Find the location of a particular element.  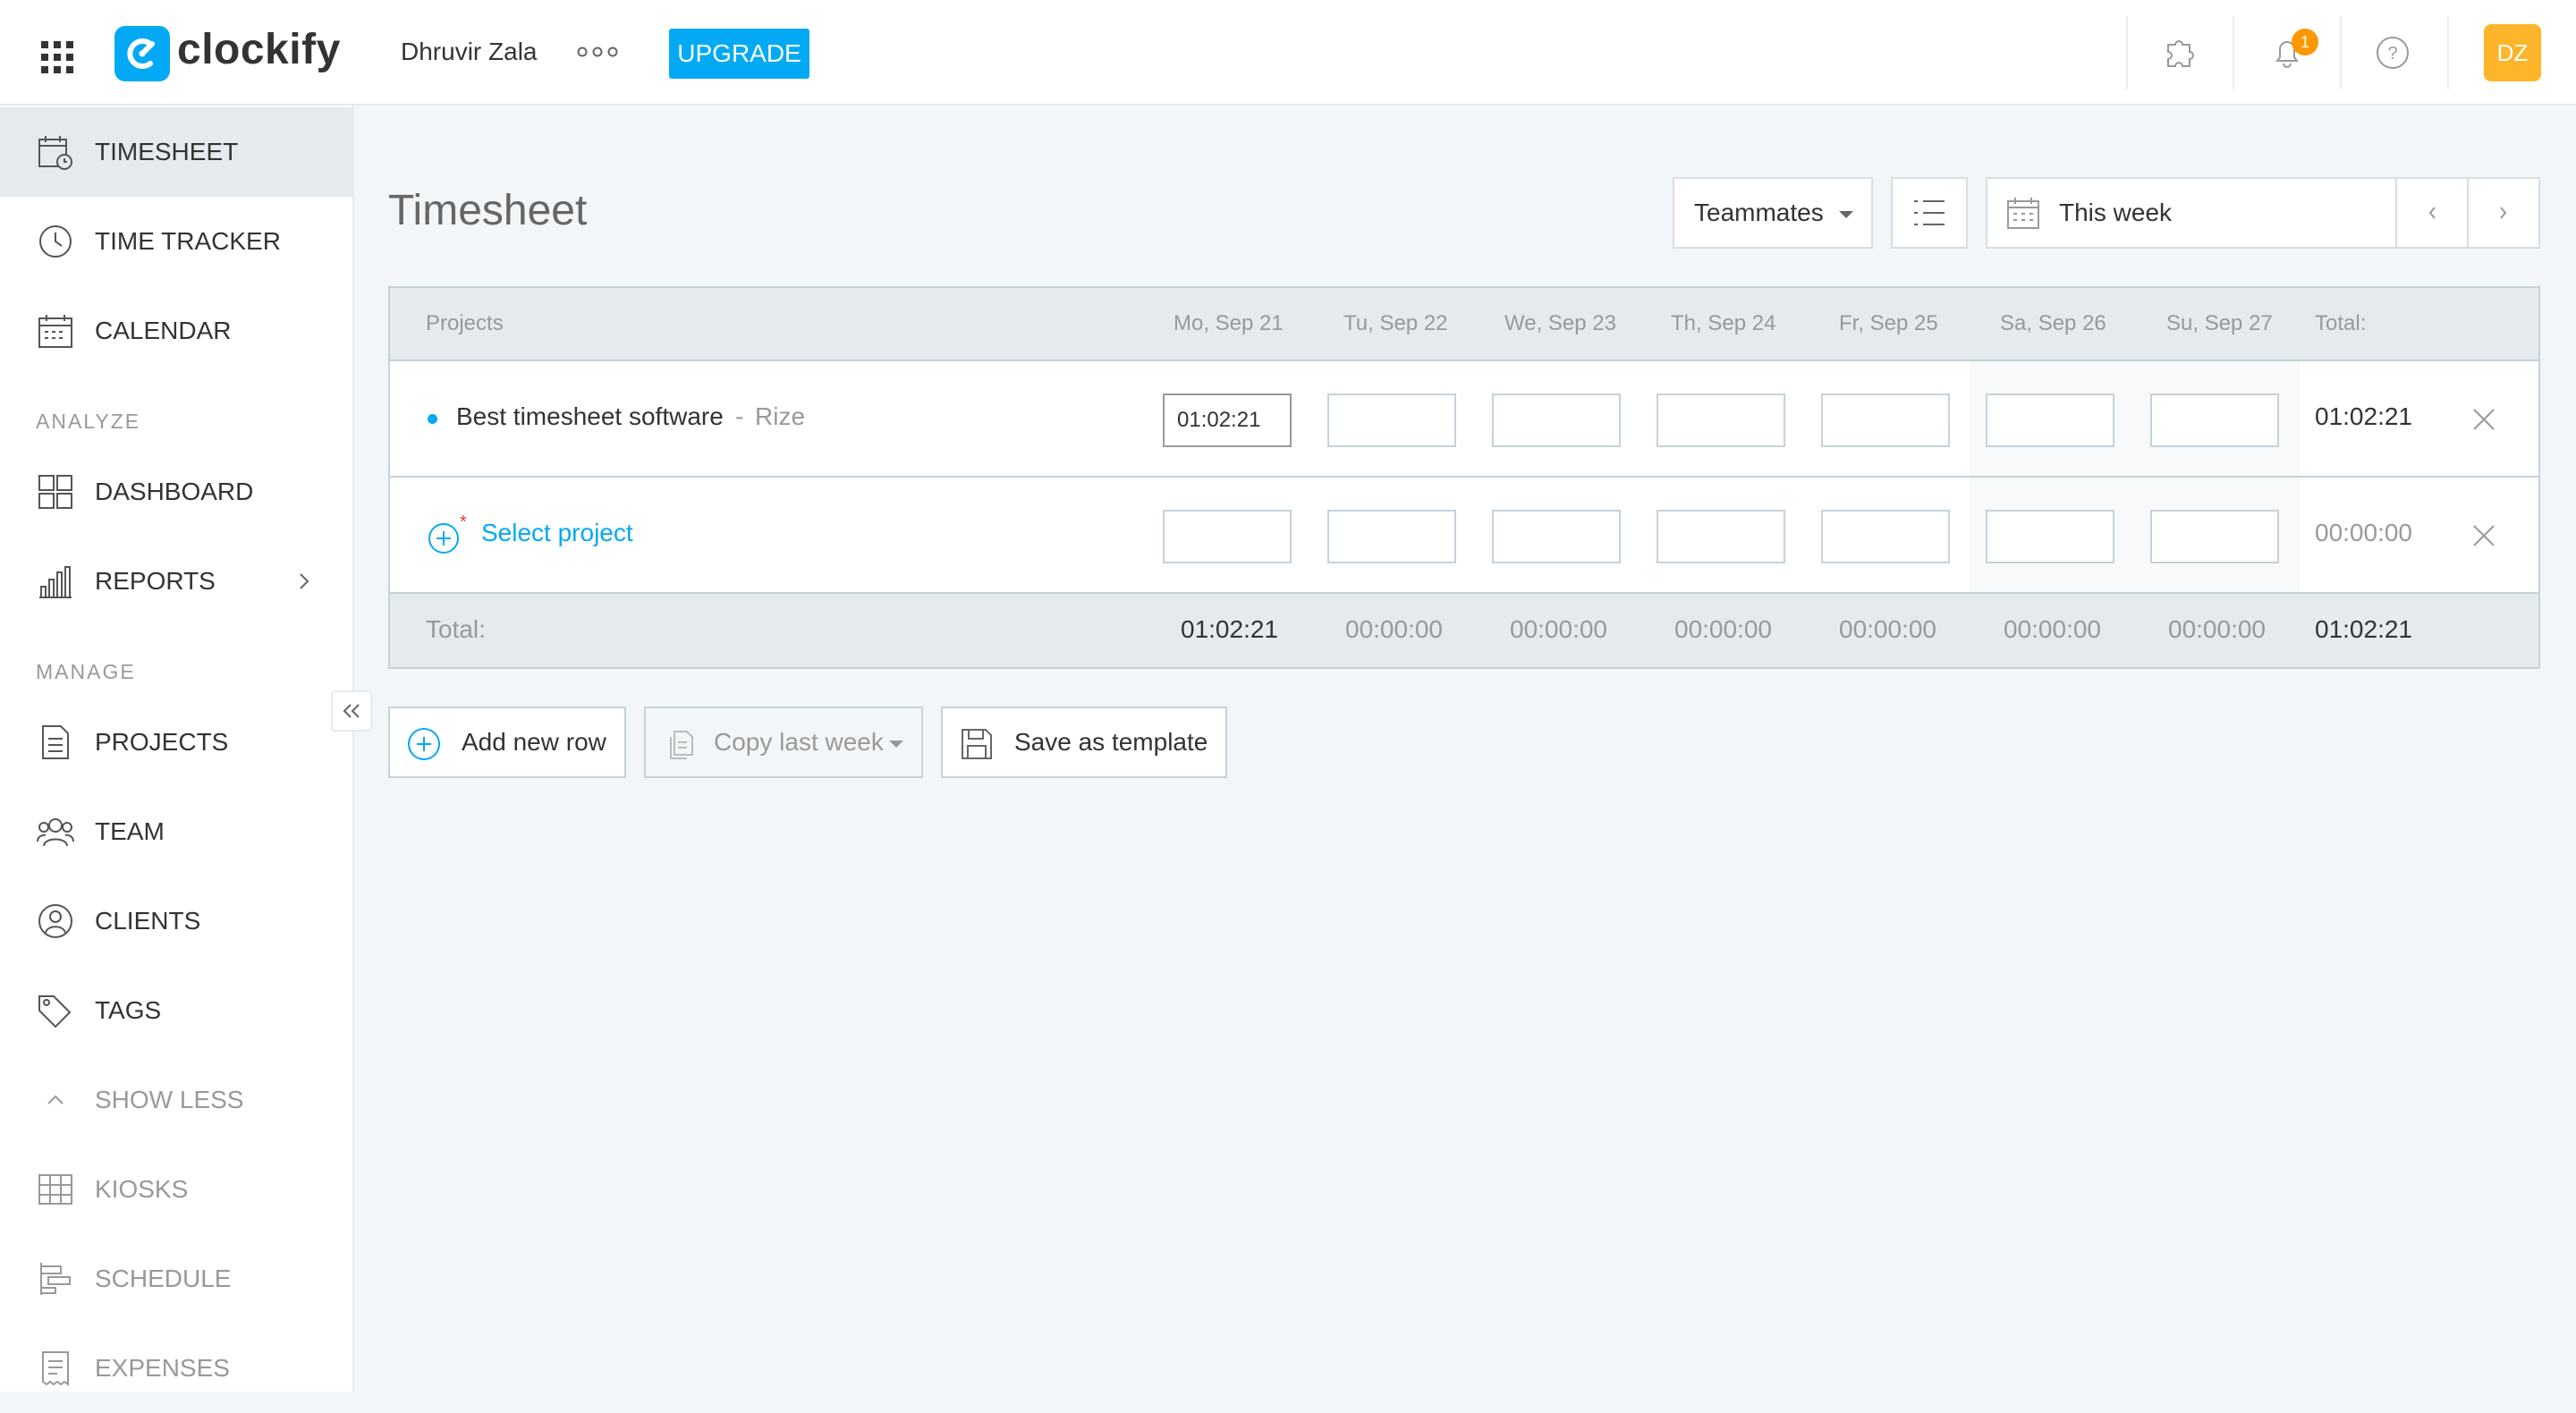

sidebar-item-label: REPORTS is located at coordinates (155, 581).